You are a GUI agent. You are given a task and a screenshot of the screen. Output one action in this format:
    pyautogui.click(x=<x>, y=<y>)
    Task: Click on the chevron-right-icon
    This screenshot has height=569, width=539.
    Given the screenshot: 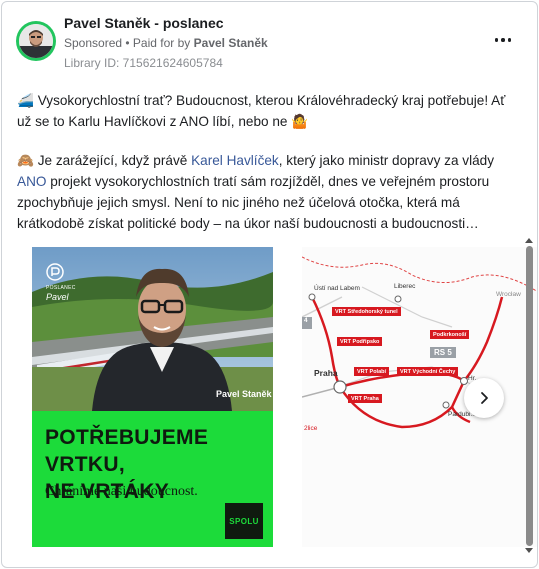 What is the action you would take?
    pyautogui.click(x=484, y=398)
    